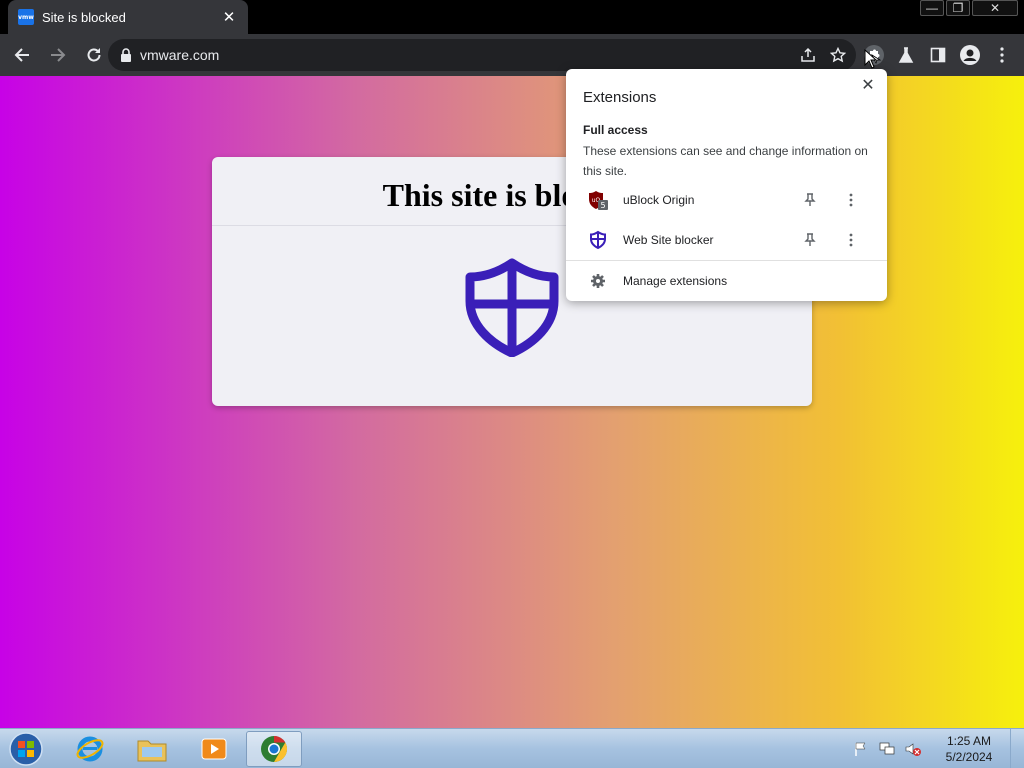 This screenshot has width=1024, height=768. I want to click on taskbar-app-media-player, so click(214, 749).